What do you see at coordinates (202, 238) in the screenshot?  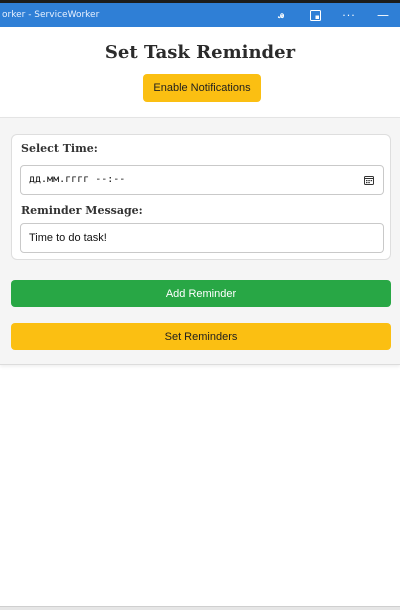 I see `reminder-message-input: Time to do task!` at bounding box center [202, 238].